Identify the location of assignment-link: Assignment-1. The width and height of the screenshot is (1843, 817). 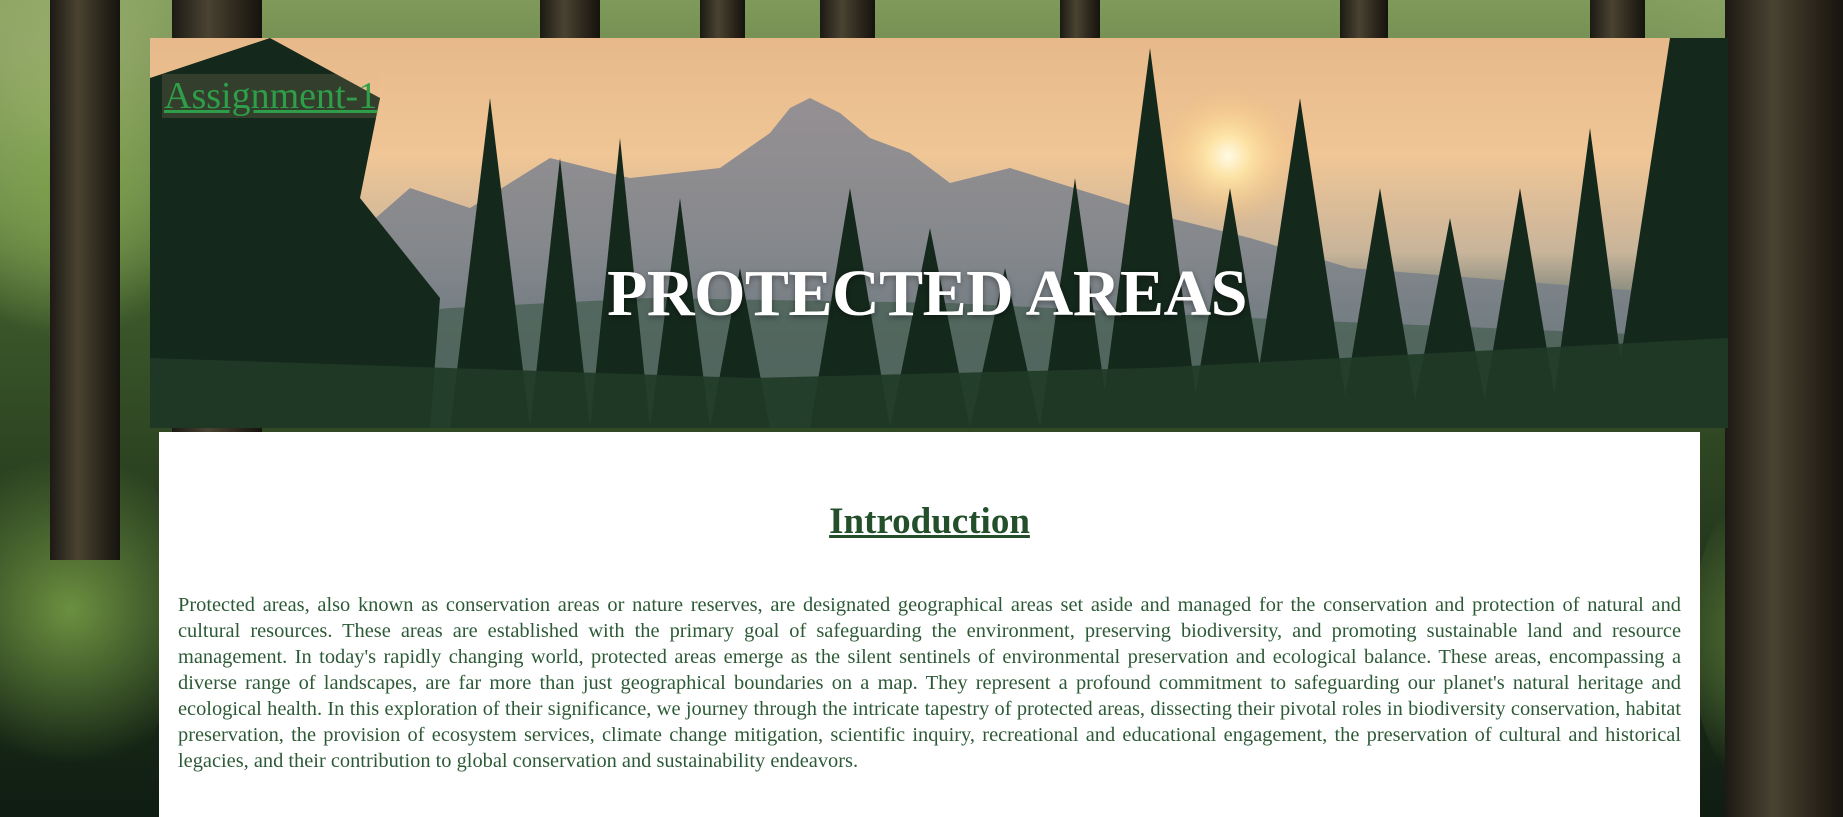
(271, 96).